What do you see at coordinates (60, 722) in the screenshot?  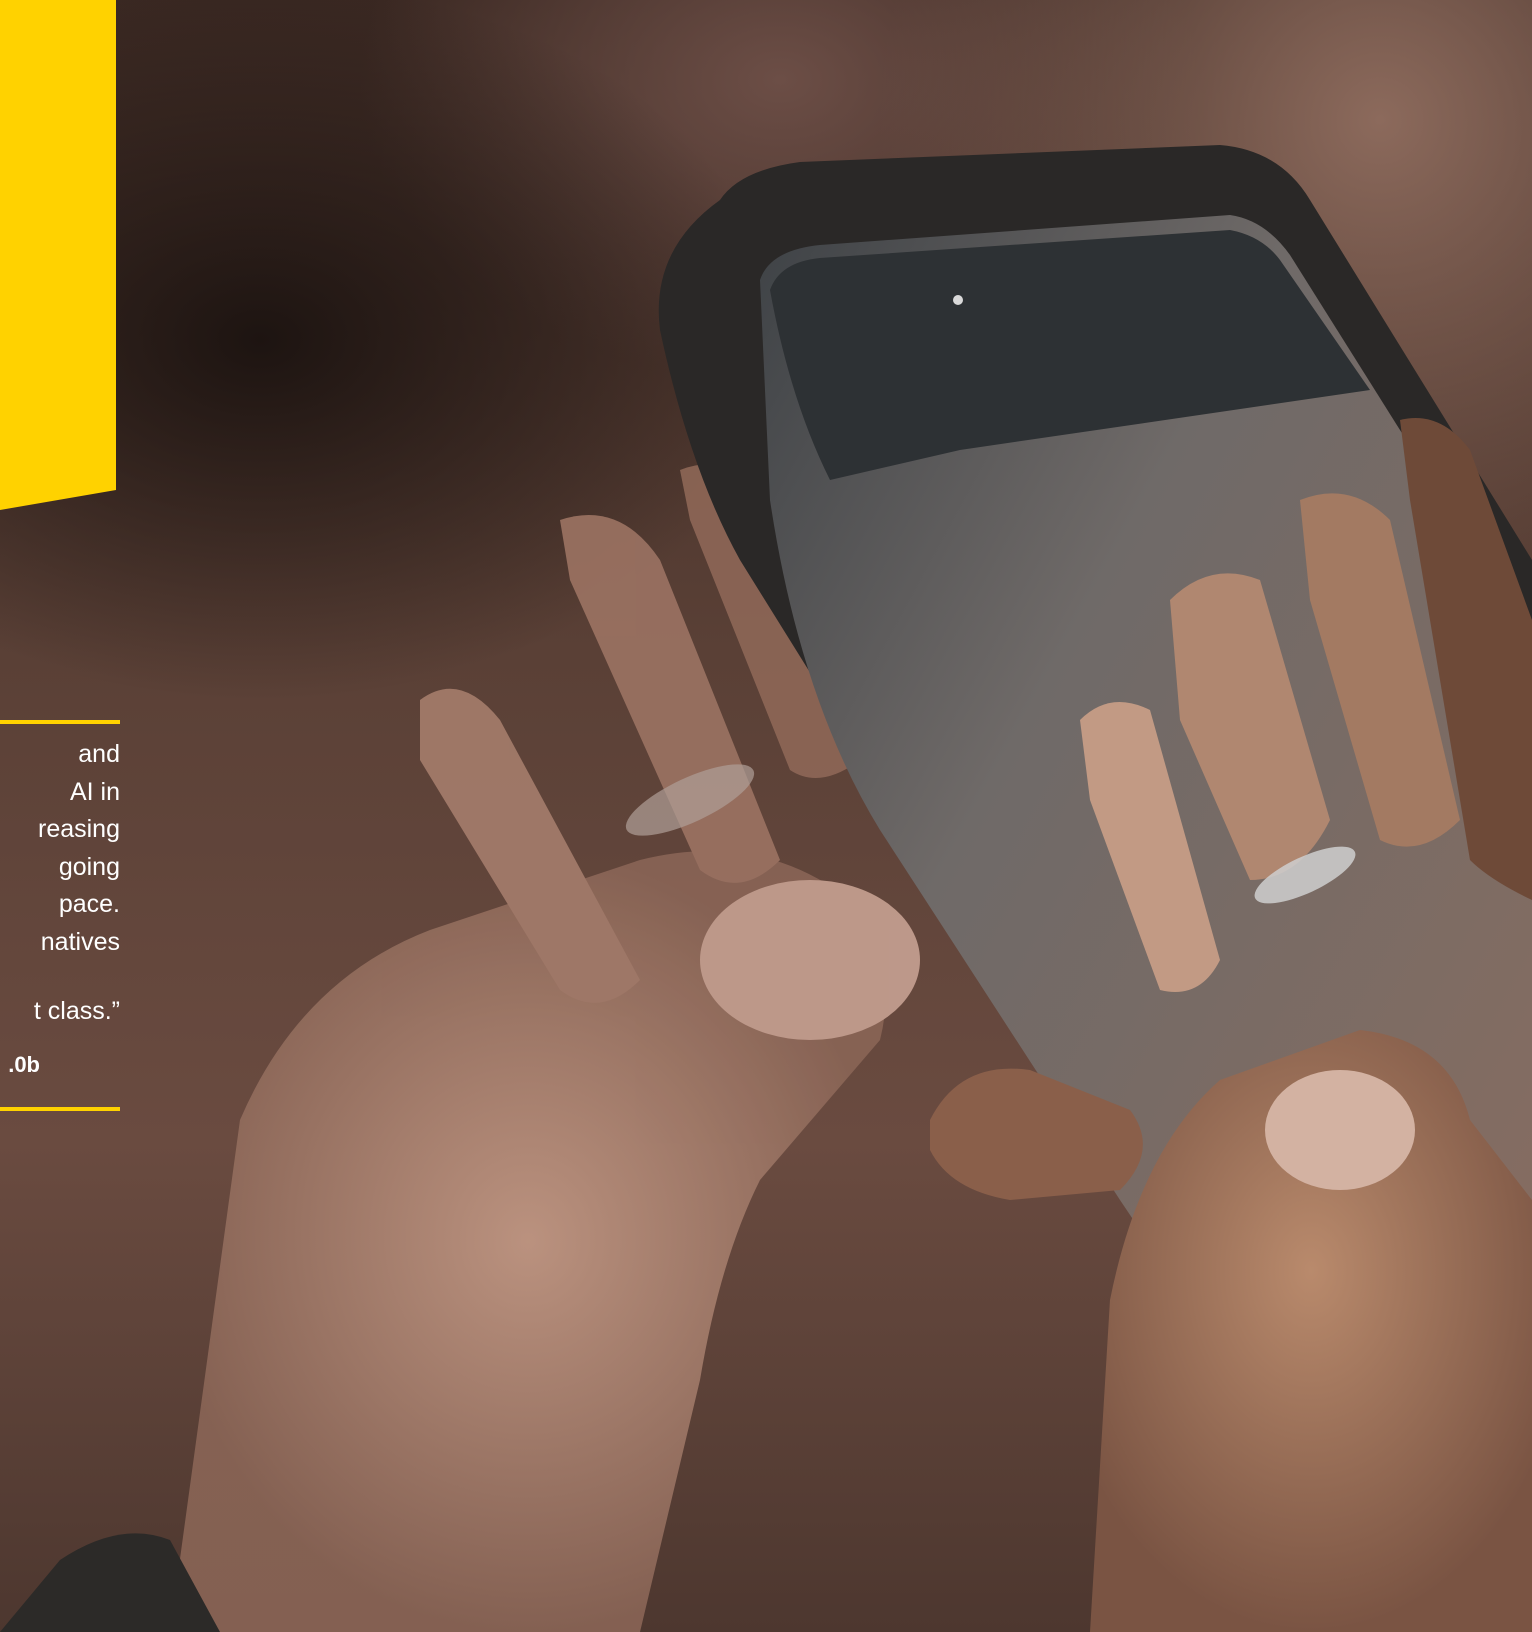 I see `callout-top-rule` at bounding box center [60, 722].